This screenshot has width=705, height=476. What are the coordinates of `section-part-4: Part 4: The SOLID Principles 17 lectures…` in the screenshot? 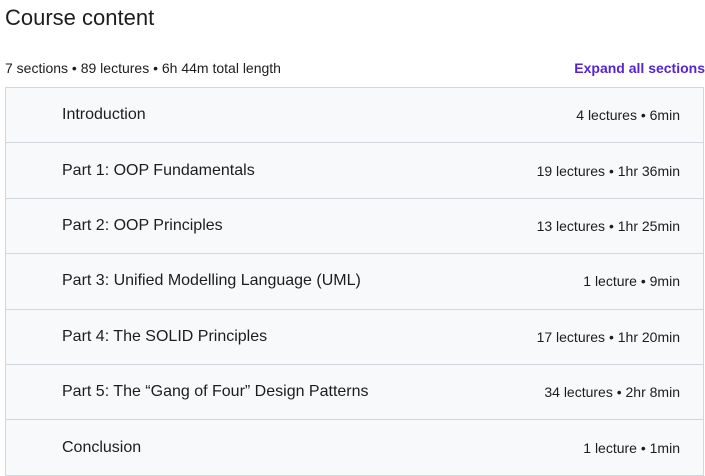 It's located at (354, 337).